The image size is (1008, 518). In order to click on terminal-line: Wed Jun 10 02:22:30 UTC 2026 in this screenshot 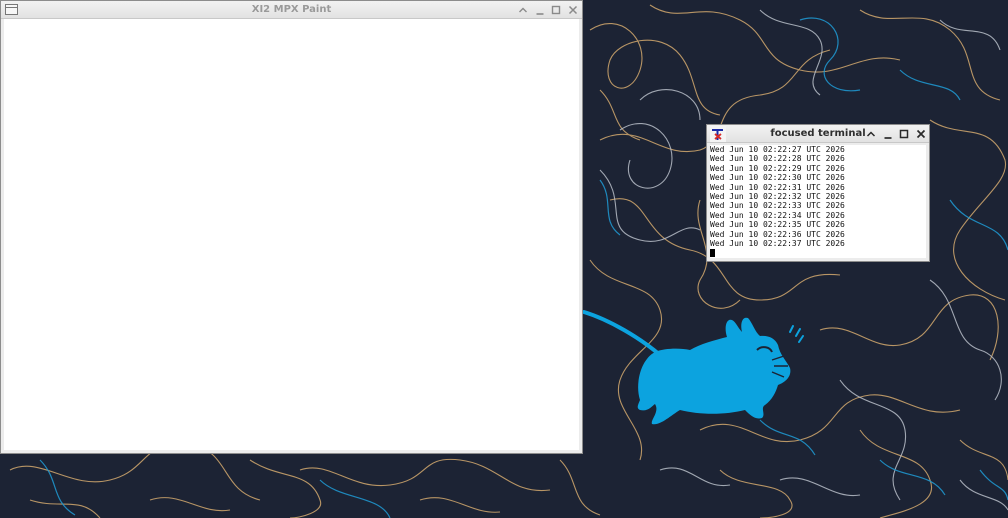, I will do `click(777, 178)`.